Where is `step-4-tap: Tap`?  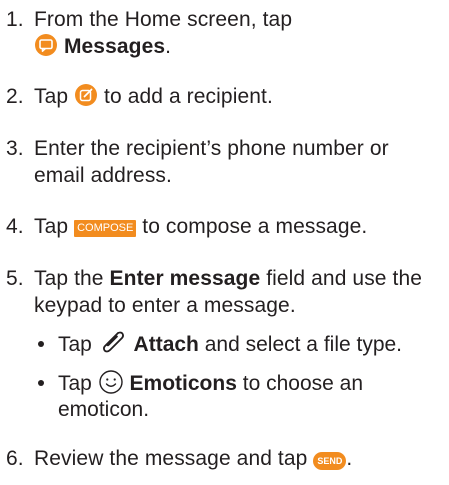 step-4-tap: Tap is located at coordinates (51, 226).